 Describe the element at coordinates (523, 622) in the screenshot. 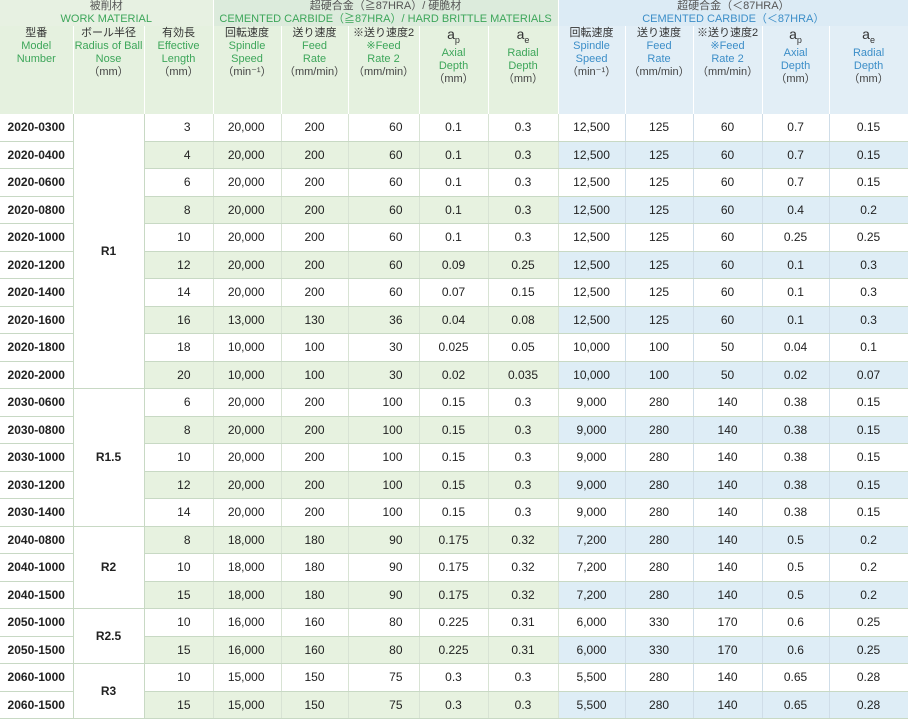

I see `radial-depth-cell: 0.31` at that location.